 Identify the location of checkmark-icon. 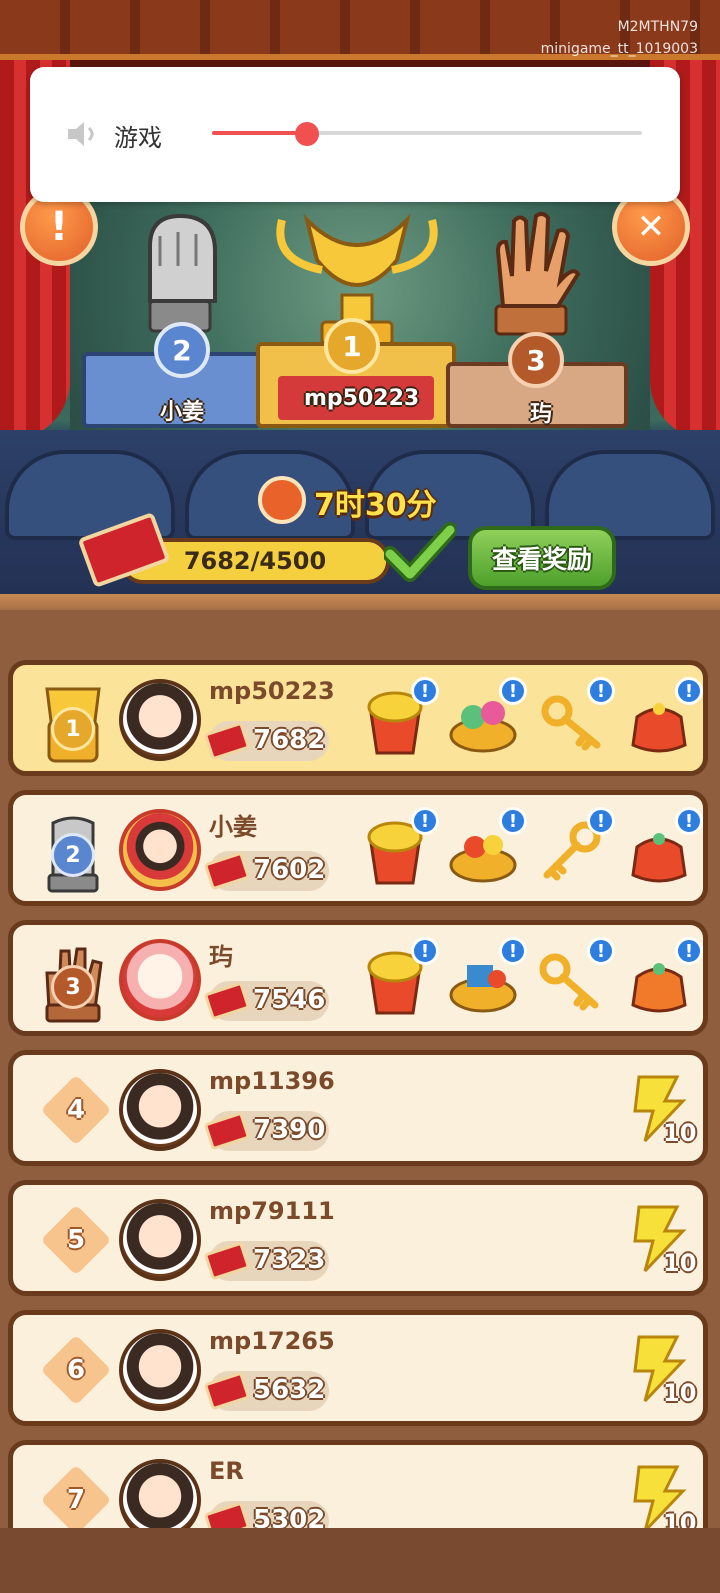
(420, 552).